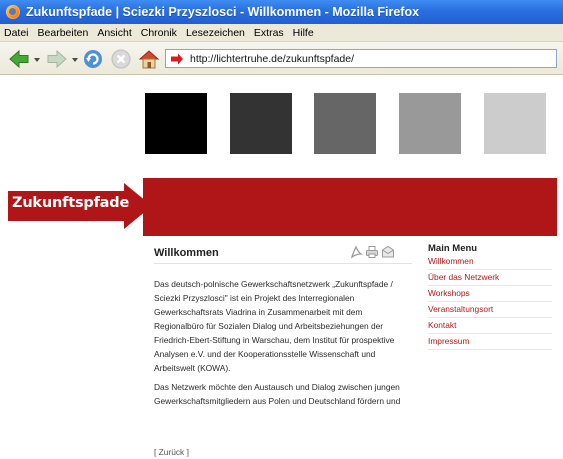 Image resolution: width=563 pixels, height=459 pixels. Describe the element at coordinates (490, 262) in the screenshot. I see `sidebar-item-willkommen: Willkommen` at that location.